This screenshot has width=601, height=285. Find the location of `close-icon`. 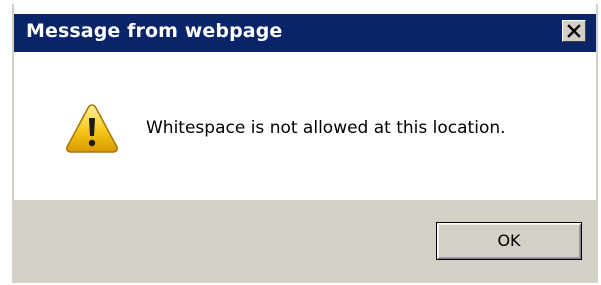

close-icon is located at coordinates (574, 31).